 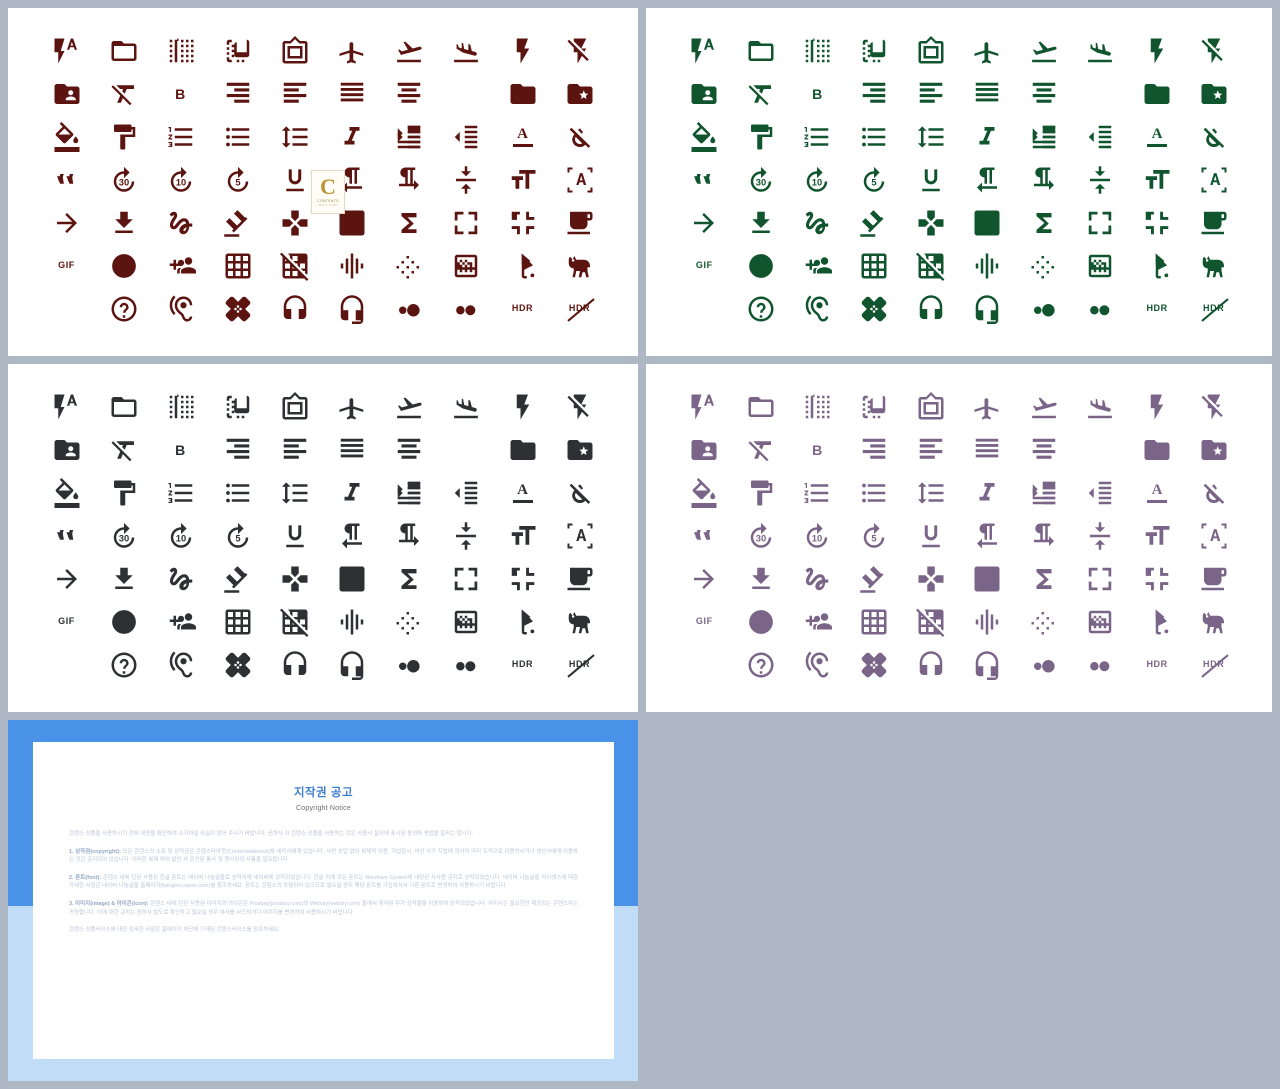 I want to click on fullscreen-icon, so click(x=466, y=223).